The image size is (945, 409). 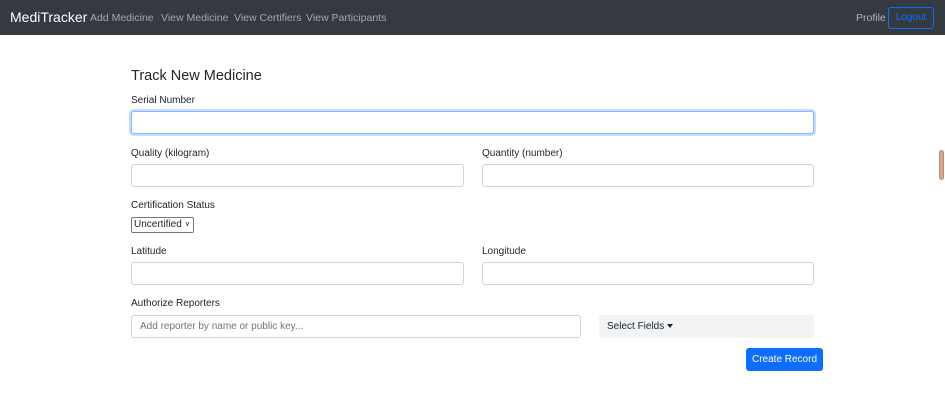 I want to click on nav-view-participants: View Participants, so click(x=346, y=18).